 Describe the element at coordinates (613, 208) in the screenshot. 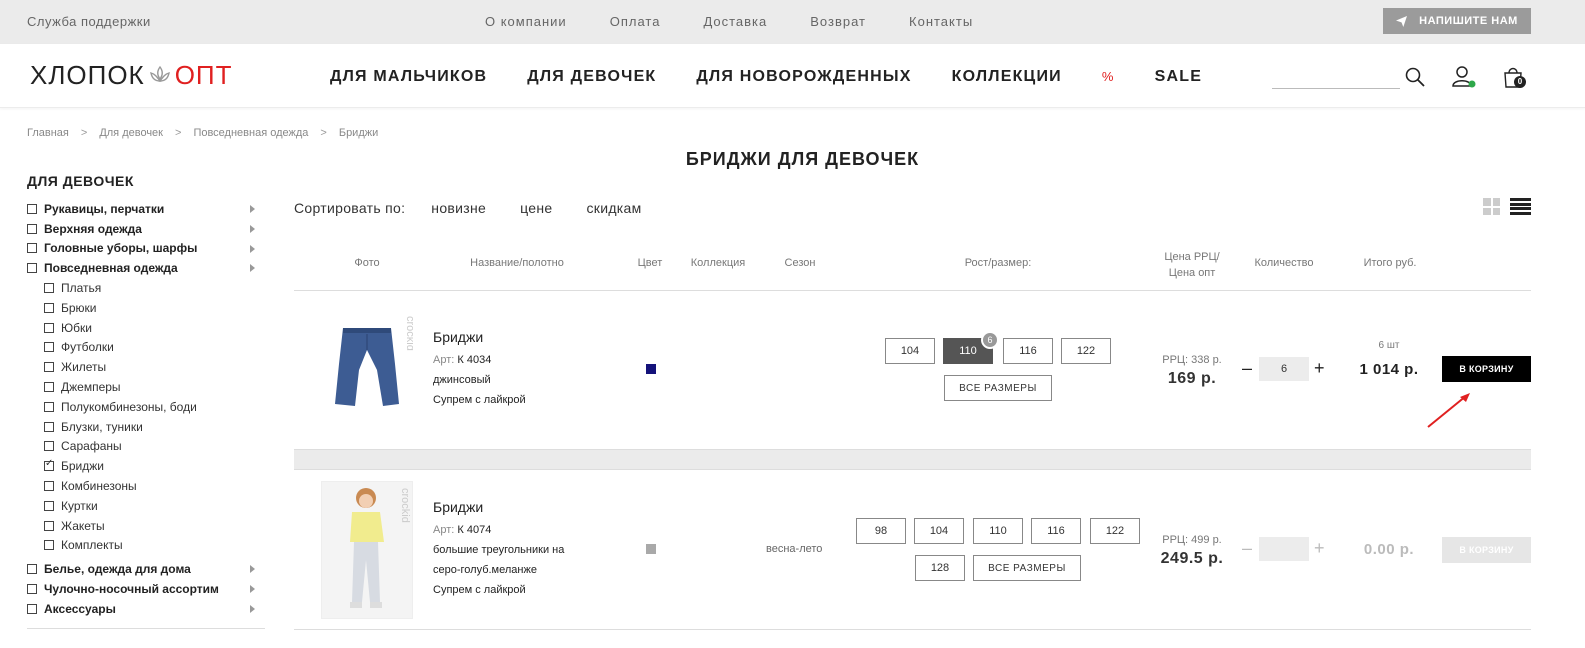

I see `sort-by-discount: скидкам` at that location.